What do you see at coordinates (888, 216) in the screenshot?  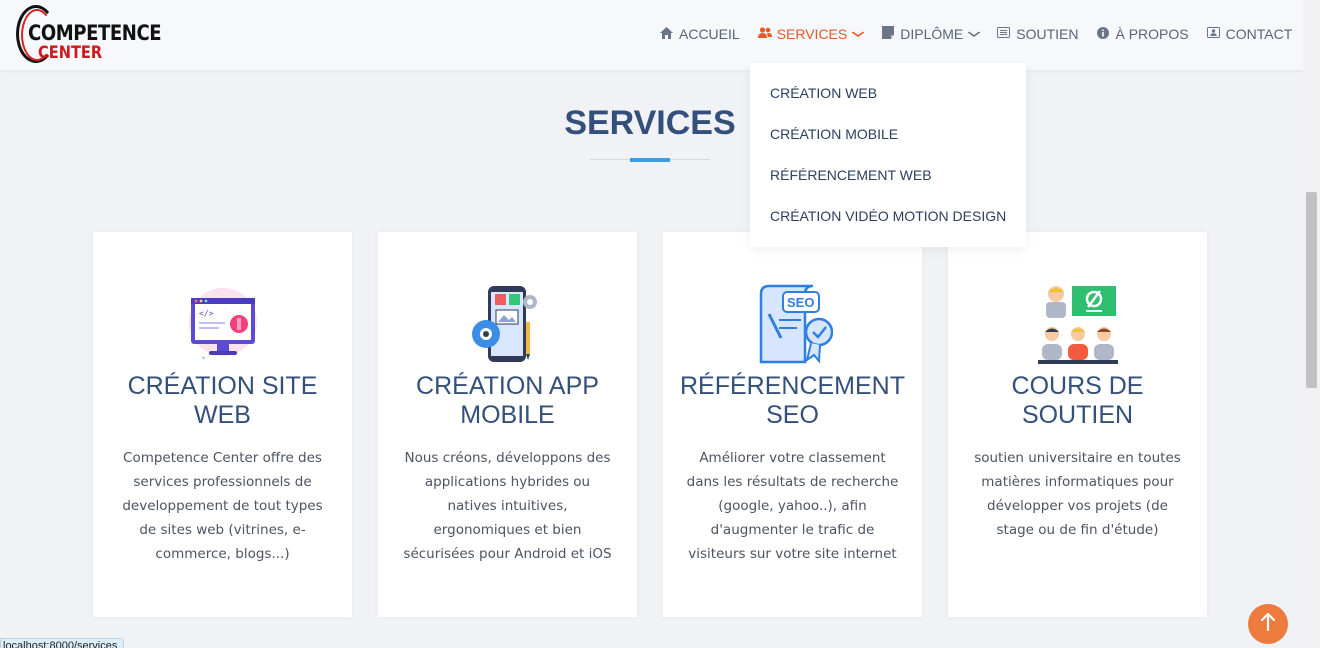 I see `dropdown-item-motion-design: Création vidéo motion design` at bounding box center [888, 216].